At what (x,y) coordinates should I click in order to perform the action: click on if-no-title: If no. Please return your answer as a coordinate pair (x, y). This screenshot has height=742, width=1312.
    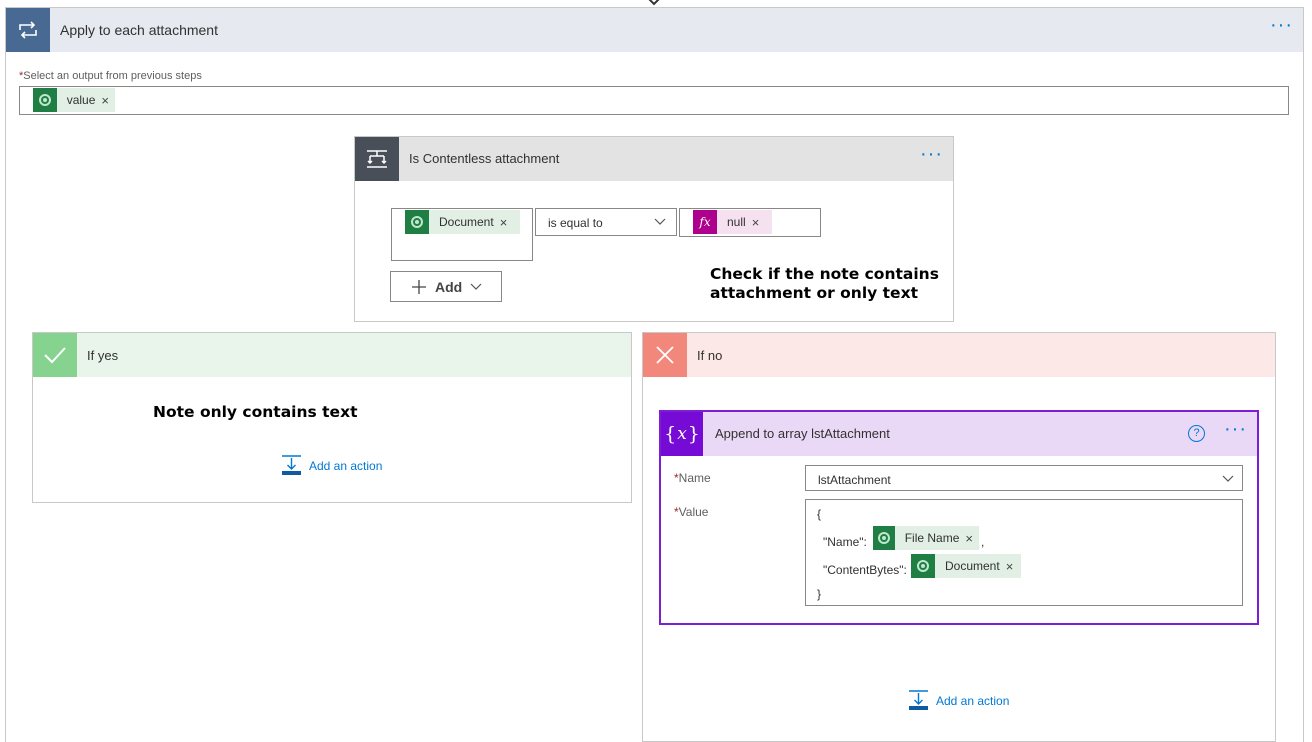
    Looking at the image, I should click on (710, 355).